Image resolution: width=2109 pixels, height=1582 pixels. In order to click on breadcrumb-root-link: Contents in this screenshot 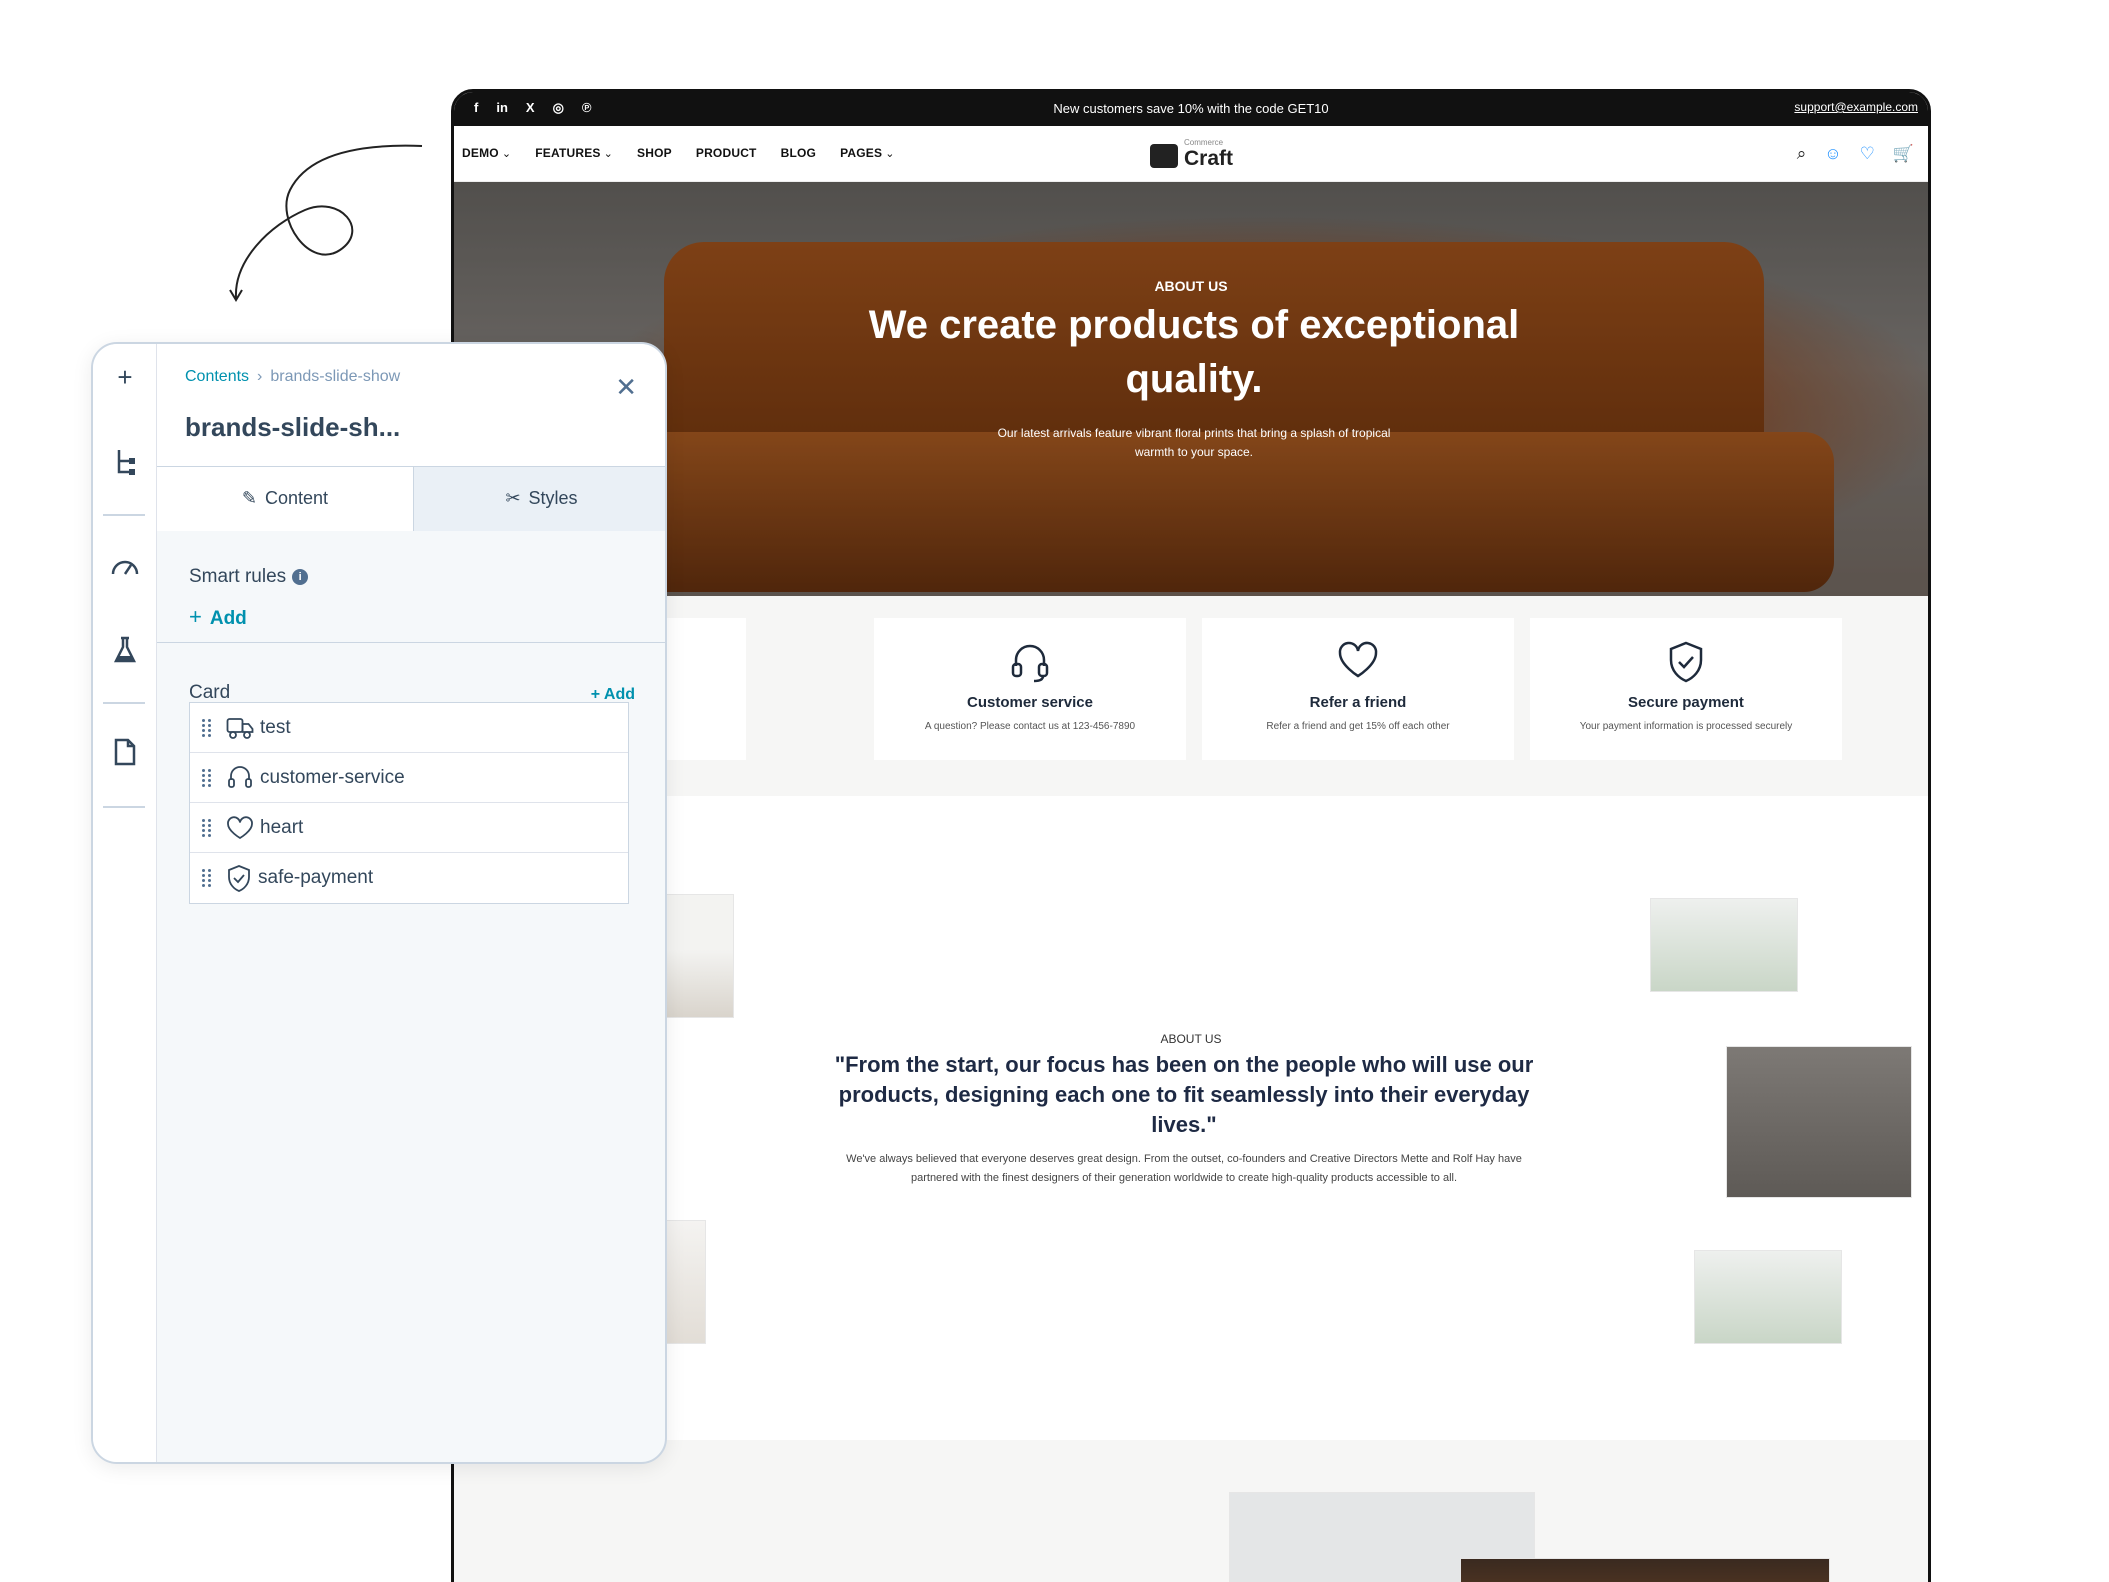, I will do `click(217, 376)`.